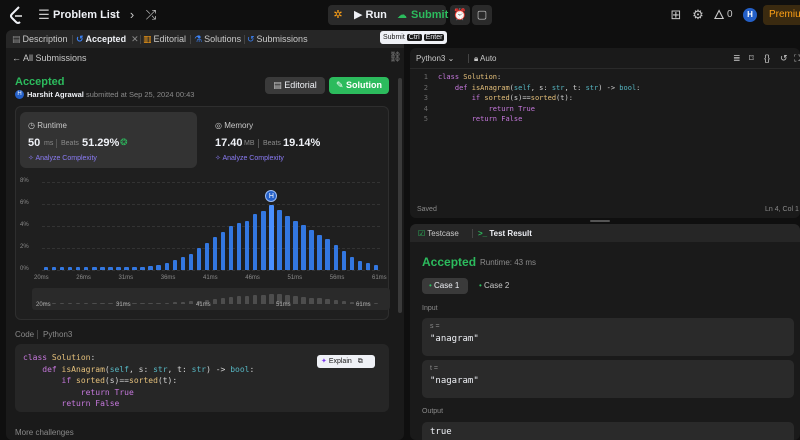  Describe the element at coordinates (40, 39) in the screenshot. I see `tab-description: ▤ Description` at that location.